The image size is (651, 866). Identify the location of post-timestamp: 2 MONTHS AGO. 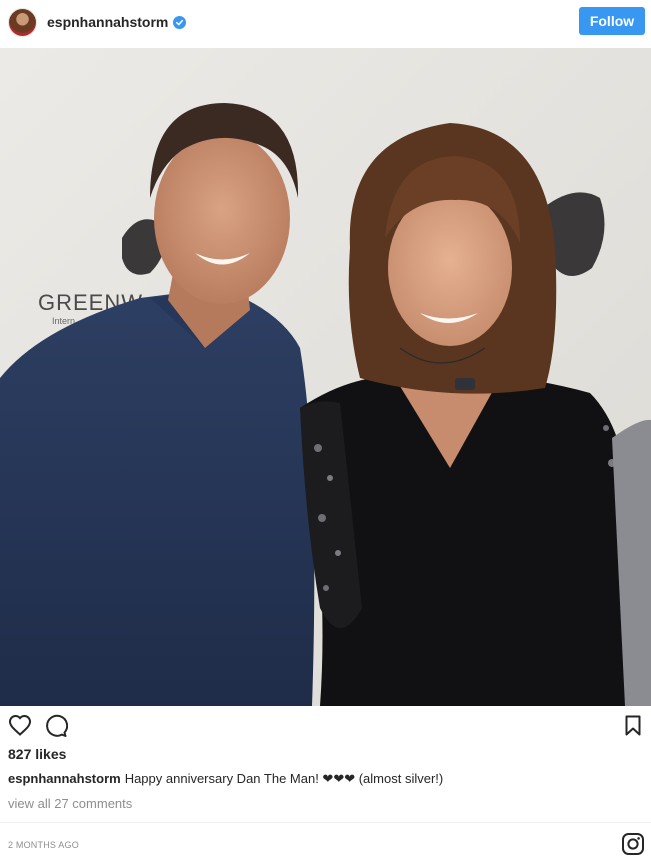
(43, 845).